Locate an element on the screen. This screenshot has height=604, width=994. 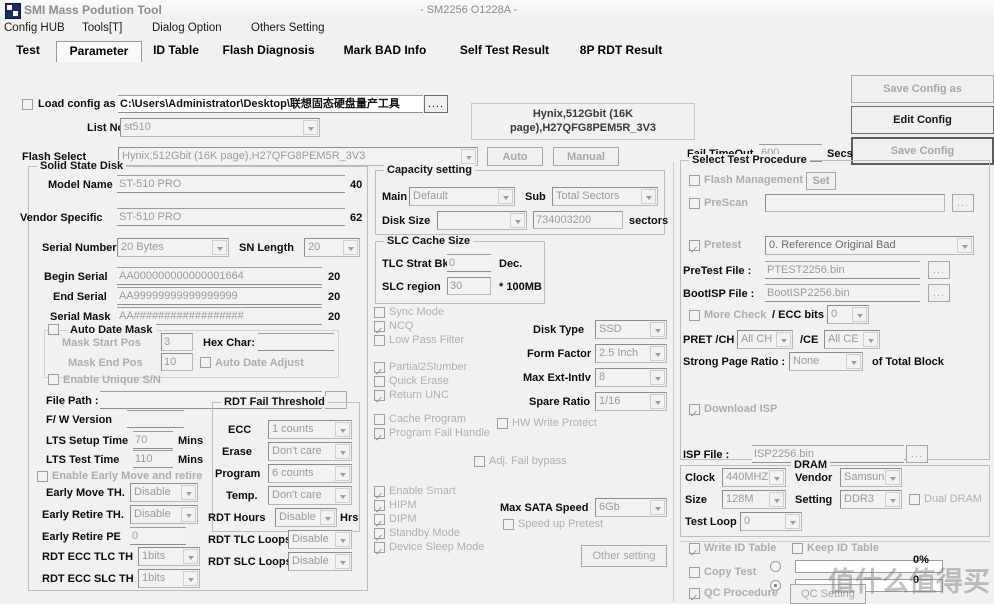
tab-mark-bad-info: Mark BAD Info is located at coordinates (385, 50).